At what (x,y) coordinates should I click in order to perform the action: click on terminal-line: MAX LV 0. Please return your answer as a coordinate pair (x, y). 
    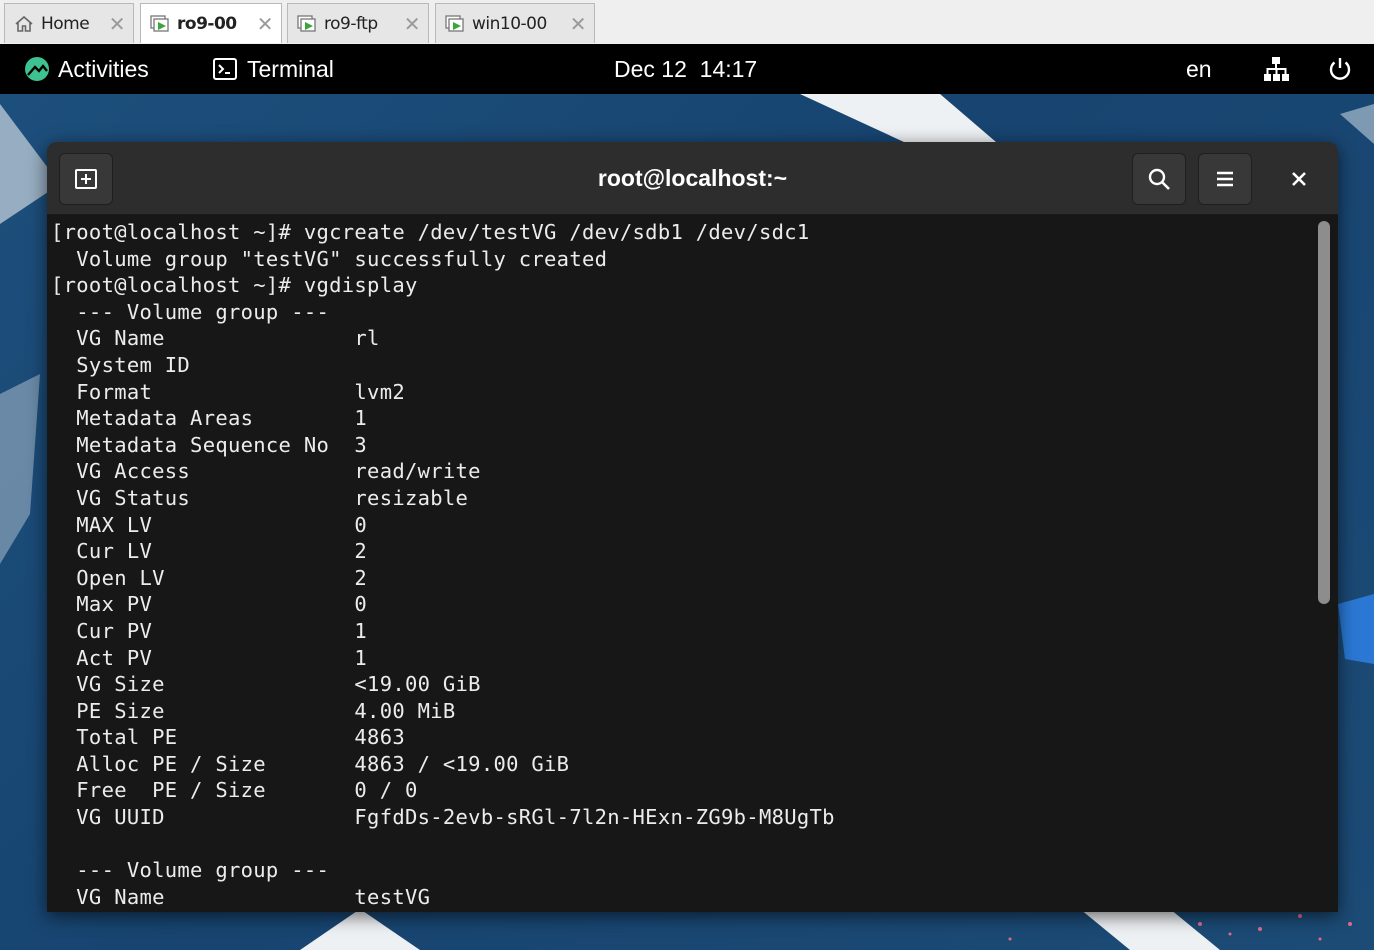
    Looking at the image, I should click on (209, 524).